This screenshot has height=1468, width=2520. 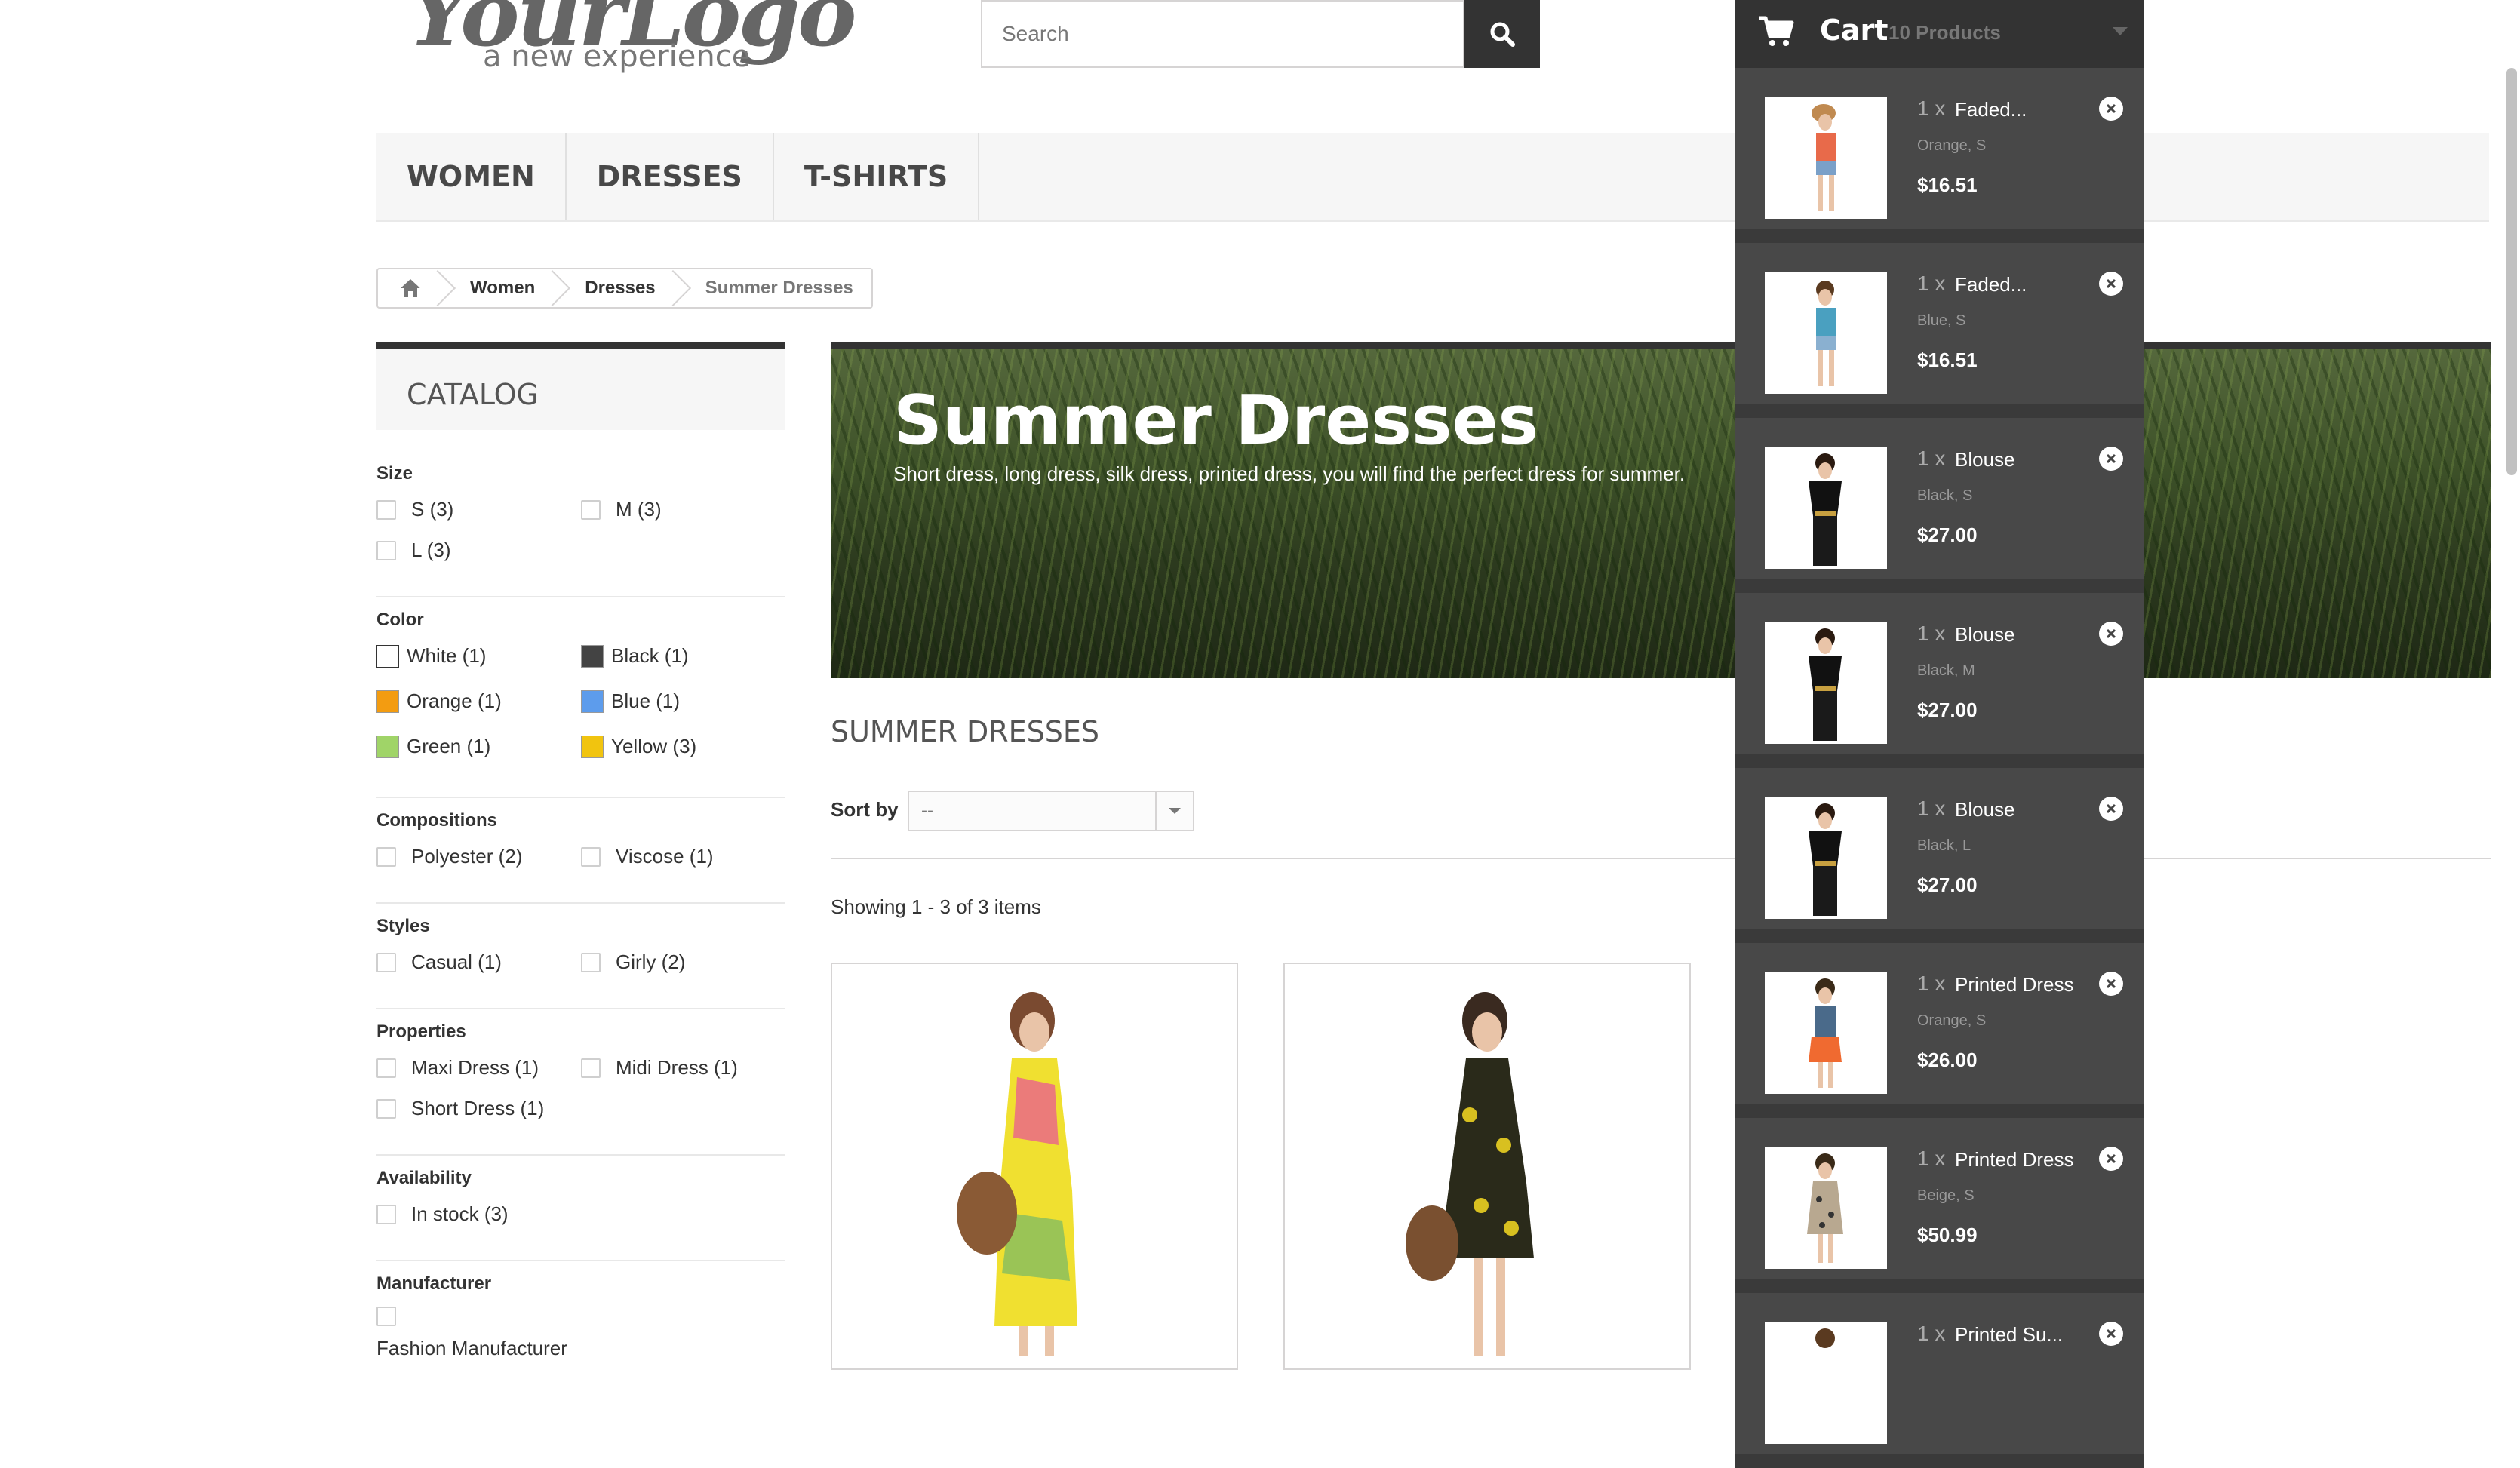 What do you see at coordinates (677, 1068) in the screenshot?
I see `filter-label: Midi Dress (1)` at bounding box center [677, 1068].